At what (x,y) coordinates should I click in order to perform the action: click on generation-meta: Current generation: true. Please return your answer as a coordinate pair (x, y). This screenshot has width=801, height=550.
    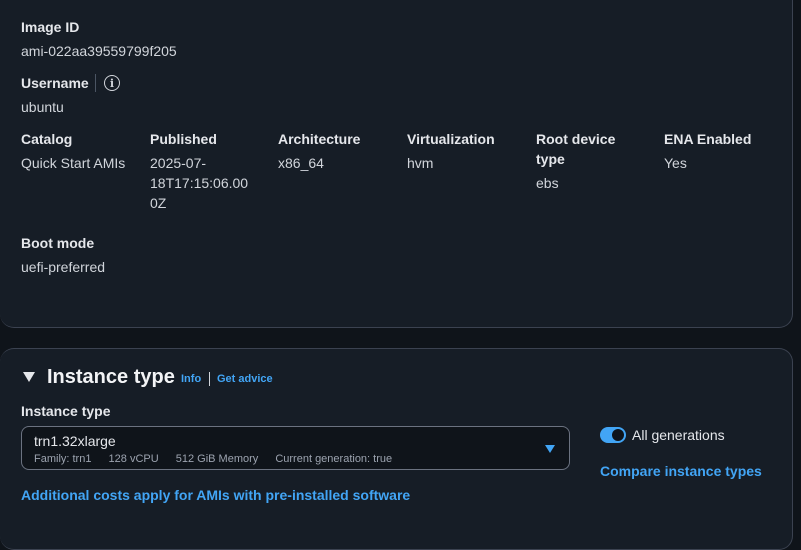
    Looking at the image, I should click on (334, 459).